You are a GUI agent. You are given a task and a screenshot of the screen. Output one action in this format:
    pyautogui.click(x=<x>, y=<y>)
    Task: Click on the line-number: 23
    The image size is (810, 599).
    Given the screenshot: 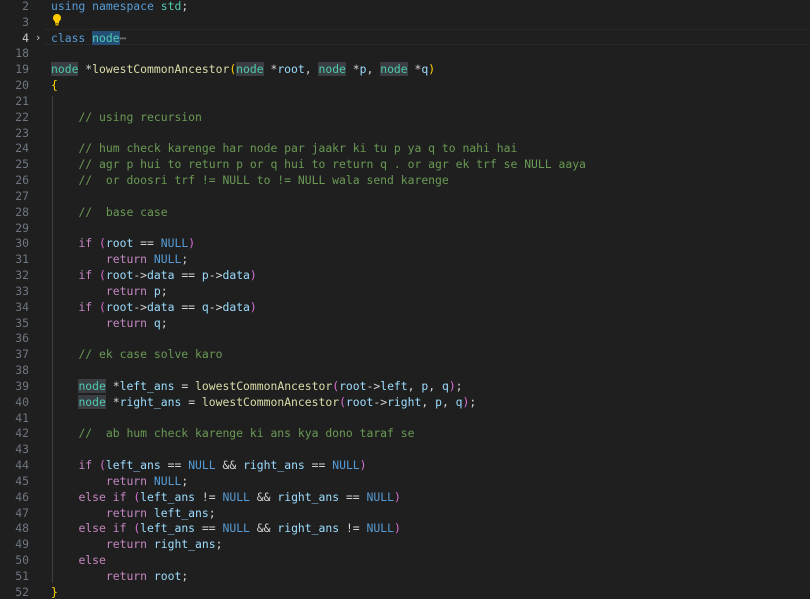 What is the action you would take?
    pyautogui.click(x=22, y=132)
    